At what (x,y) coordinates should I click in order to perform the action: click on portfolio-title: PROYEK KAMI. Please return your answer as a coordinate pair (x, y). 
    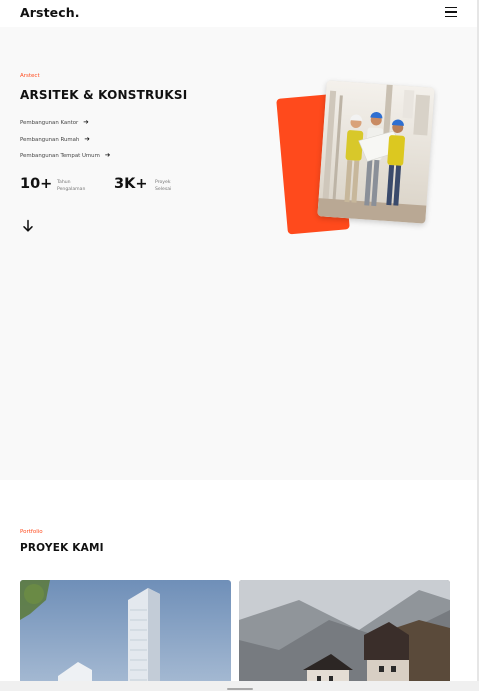
    Looking at the image, I should click on (62, 548).